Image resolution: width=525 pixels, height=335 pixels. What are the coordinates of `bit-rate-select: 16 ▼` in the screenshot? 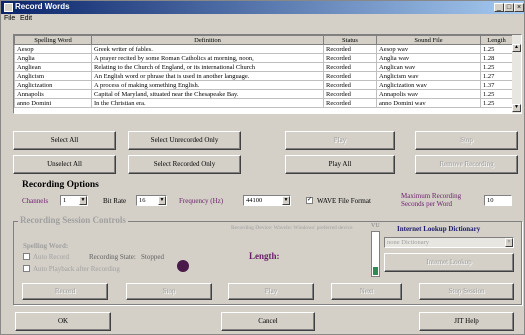 It's located at (151, 200).